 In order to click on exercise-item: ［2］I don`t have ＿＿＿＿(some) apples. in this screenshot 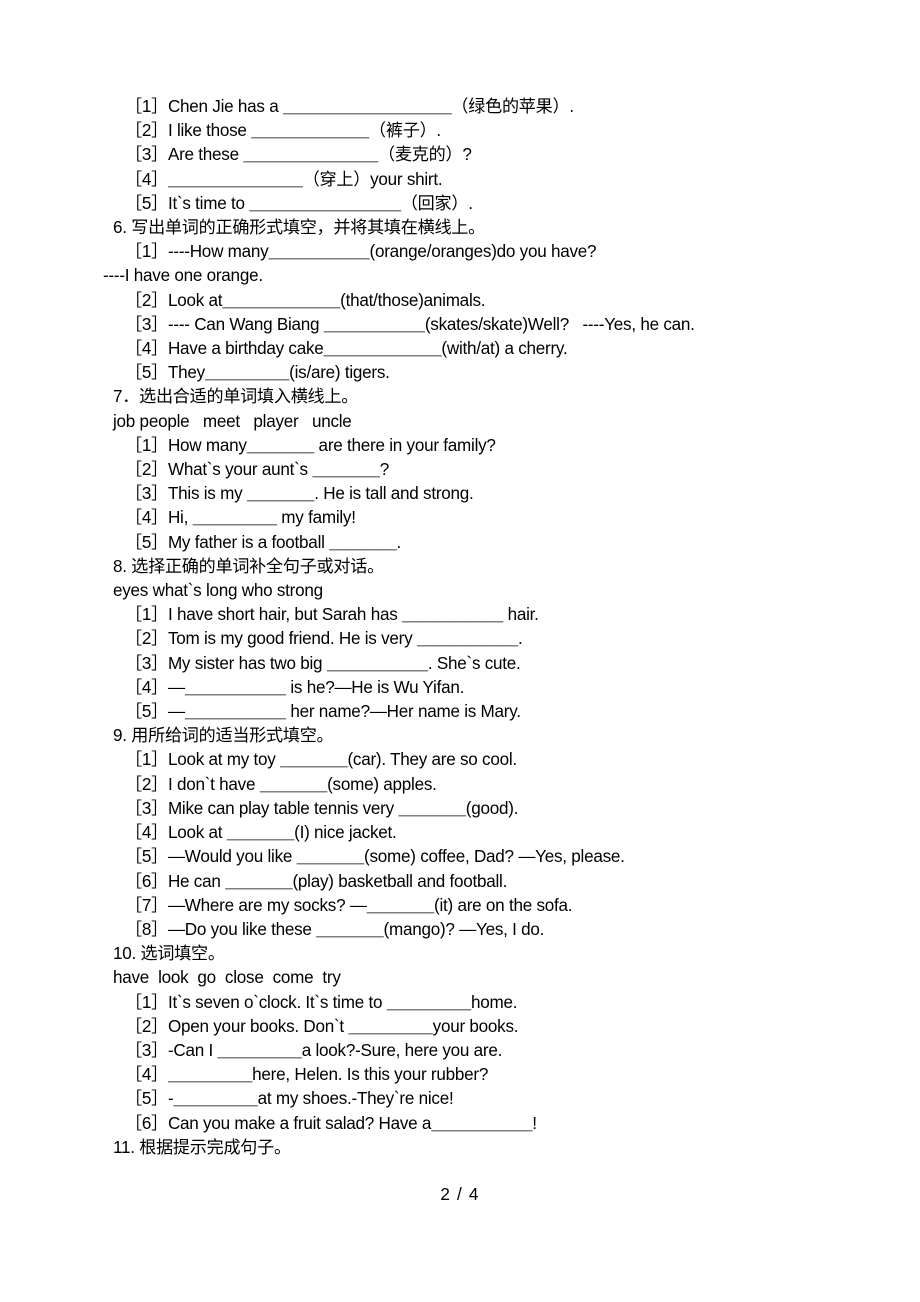, I will do `click(281, 784)`.